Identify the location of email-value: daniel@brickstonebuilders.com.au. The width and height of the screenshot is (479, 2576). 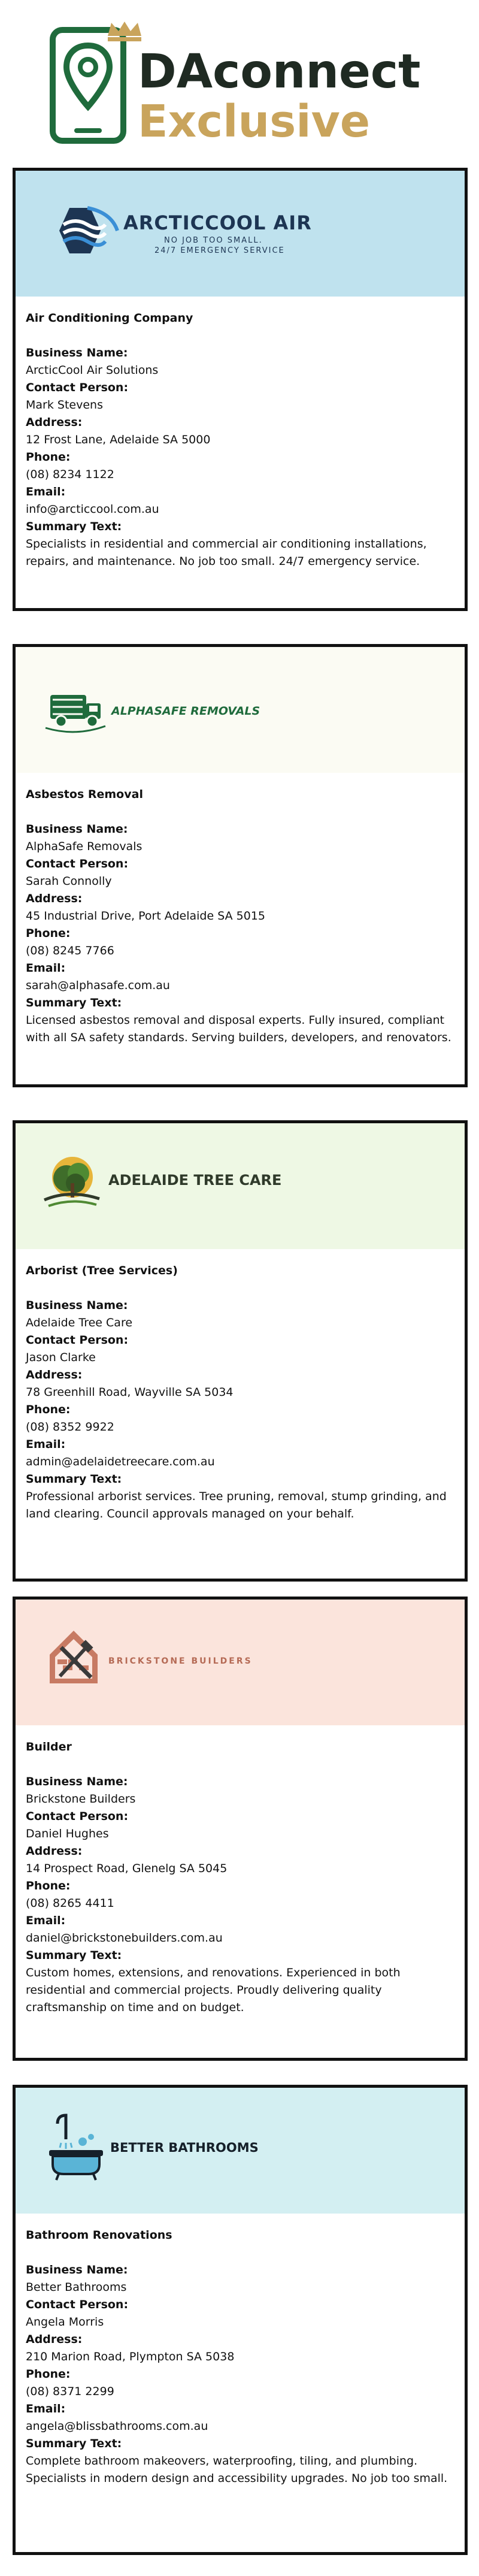
(240, 1938).